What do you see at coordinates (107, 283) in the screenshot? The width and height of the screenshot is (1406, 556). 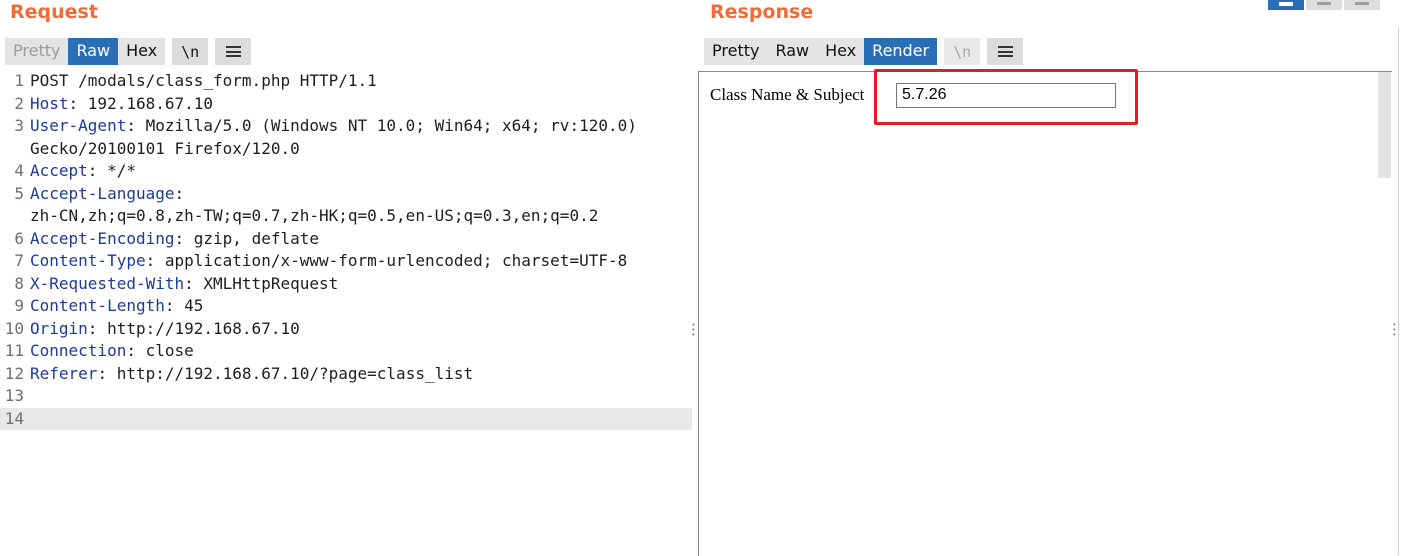 I see `header-name: X-Requested-With` at bounding box center [107, 283].